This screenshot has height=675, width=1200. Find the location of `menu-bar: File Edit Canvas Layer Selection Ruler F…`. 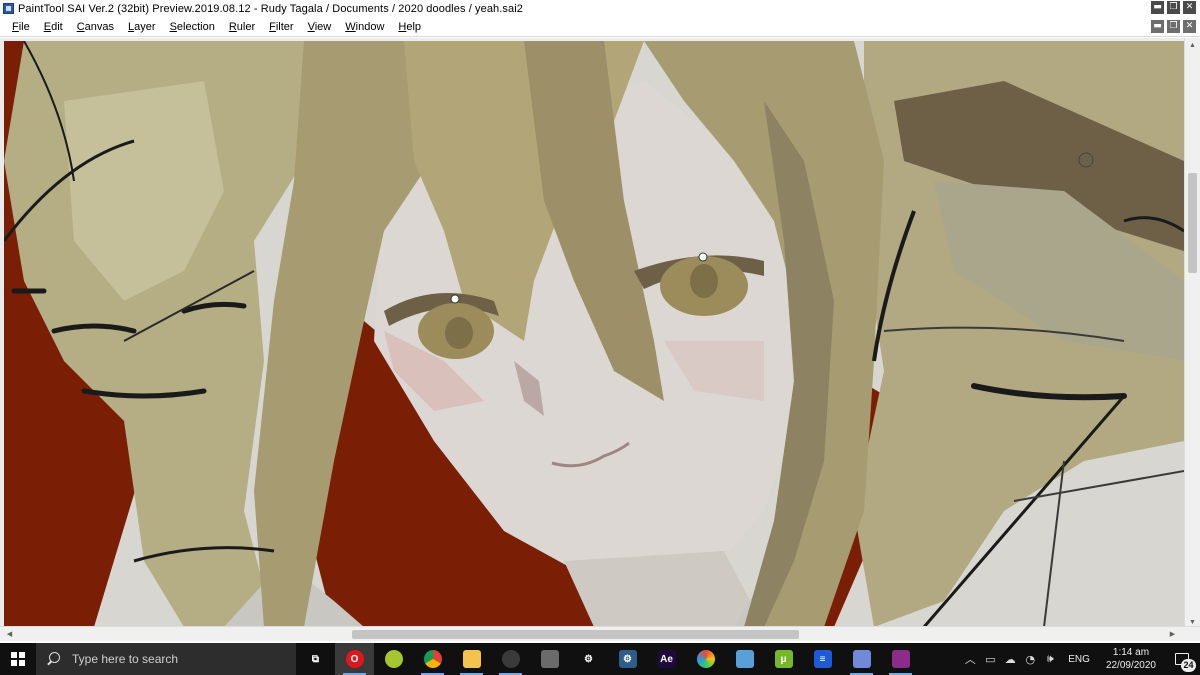

menu-bar: File Edit Canvas Layer Selection Ruler F… is located at coordinates (600, 27).